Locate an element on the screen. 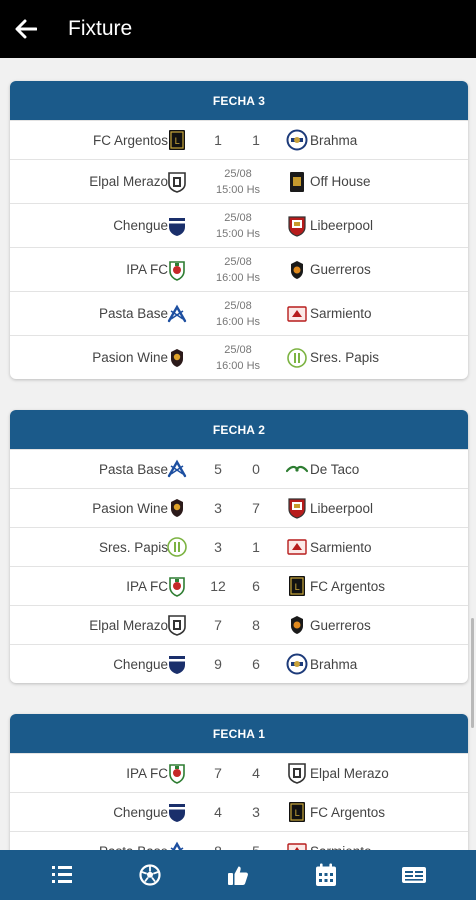  match-row: Chengue 25/08 15:00 Hs Libeerpool is located at coordinates (239, 225).